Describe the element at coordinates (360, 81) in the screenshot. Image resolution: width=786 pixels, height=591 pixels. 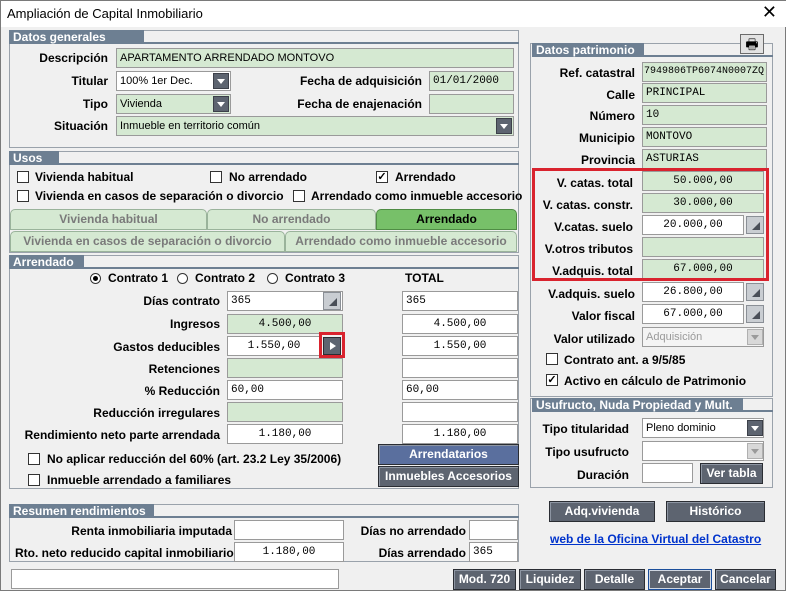
I see `fecha-adquisicion-label: Fecha de adquisición` at that location.